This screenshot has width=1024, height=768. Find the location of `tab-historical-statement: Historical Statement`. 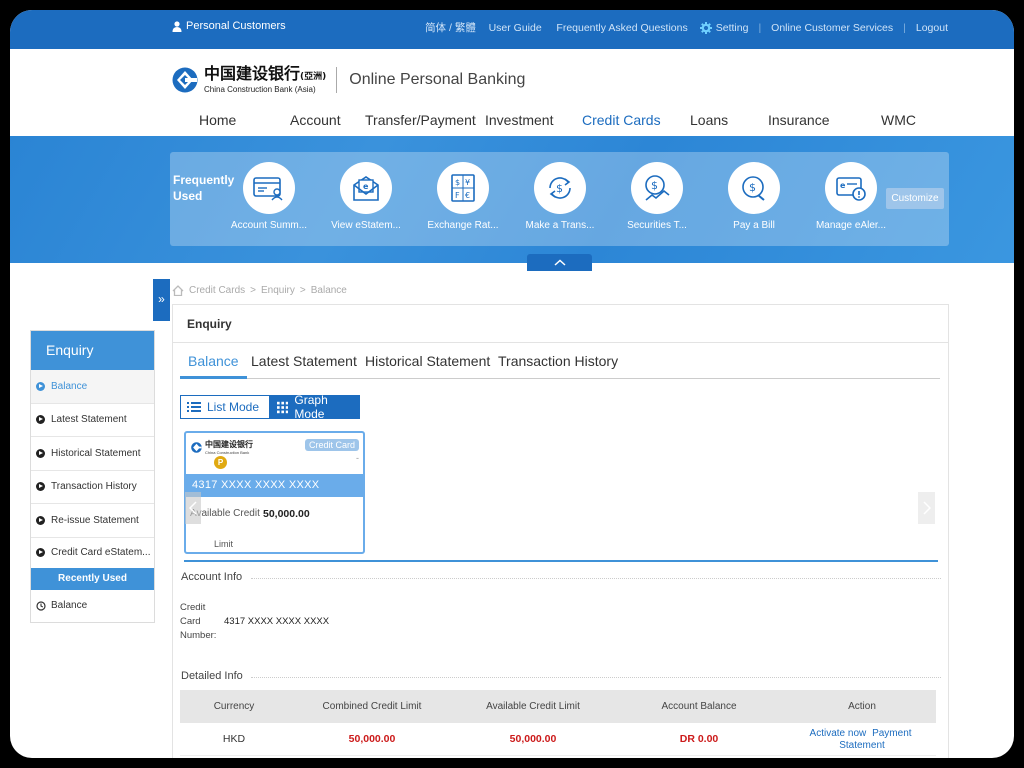

tab-historical-statement: Historical Statement is located at coordinates (427, 366).